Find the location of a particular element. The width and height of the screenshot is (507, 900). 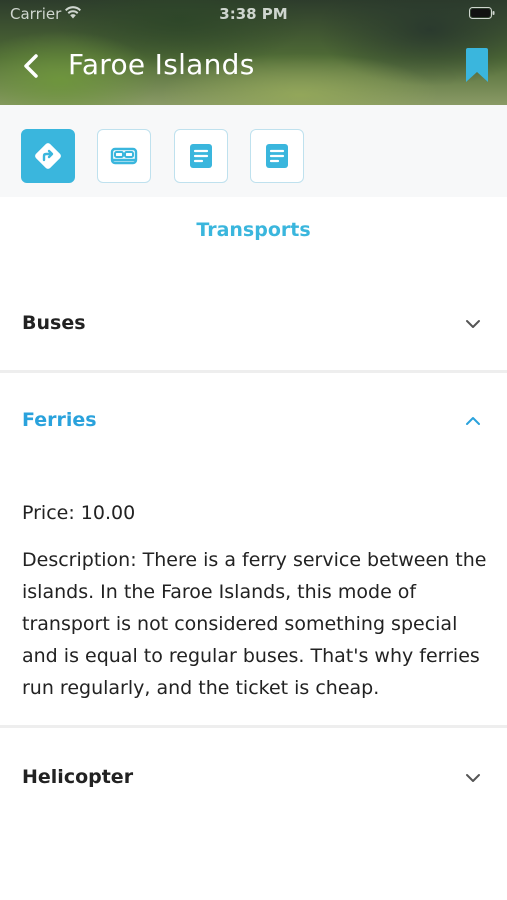

transport-category-button is located at coordinates (48, 156).